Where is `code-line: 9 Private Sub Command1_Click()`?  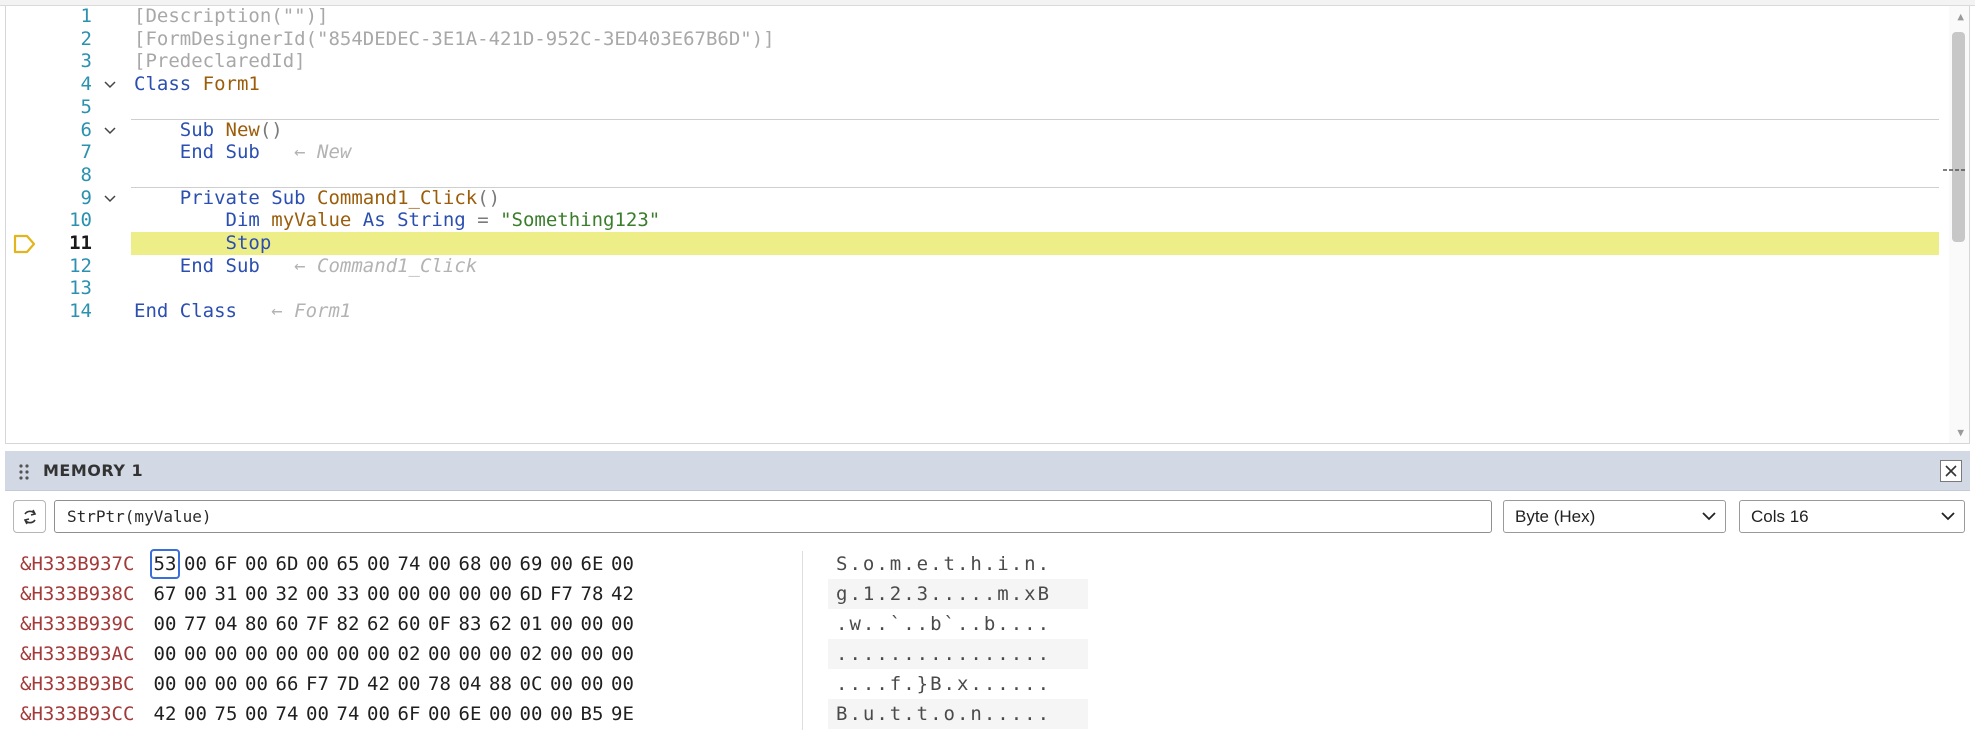
code-line: 9 Private Sub Command1_Click() is located at coordinates (972, 198).